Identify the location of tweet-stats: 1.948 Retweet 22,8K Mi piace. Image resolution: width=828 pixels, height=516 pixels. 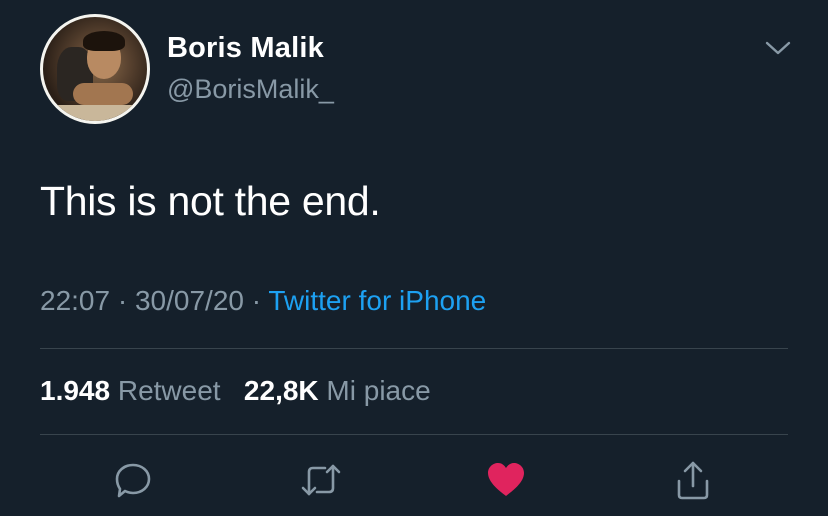
(235, 391).